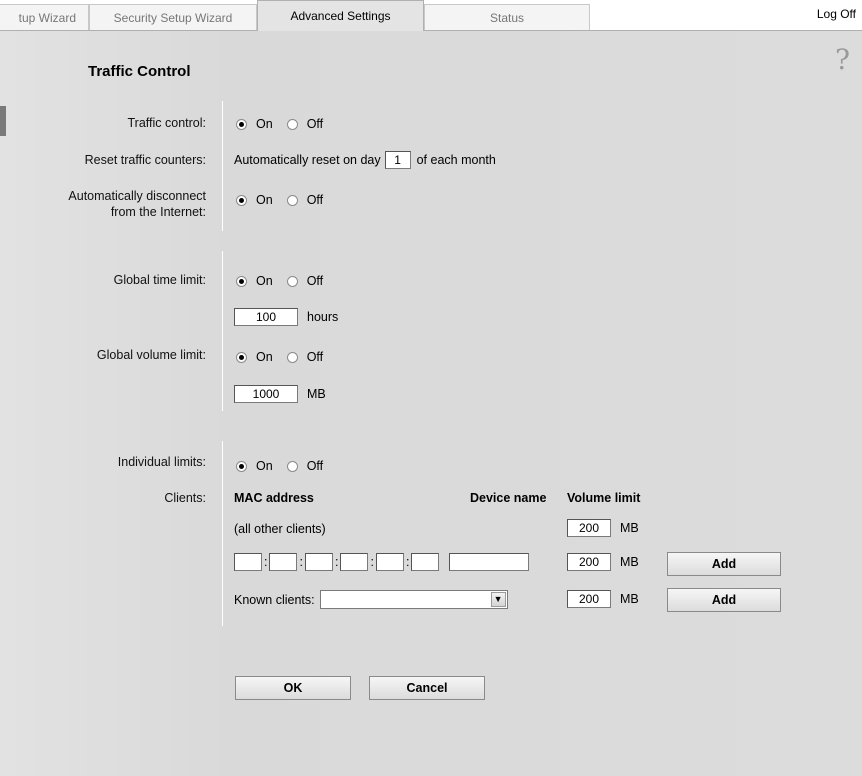 The image size is (862, 776). Describe the element at coordinates (241, 357) in the screenshot. I see `global-volume-on-radio` at that location.